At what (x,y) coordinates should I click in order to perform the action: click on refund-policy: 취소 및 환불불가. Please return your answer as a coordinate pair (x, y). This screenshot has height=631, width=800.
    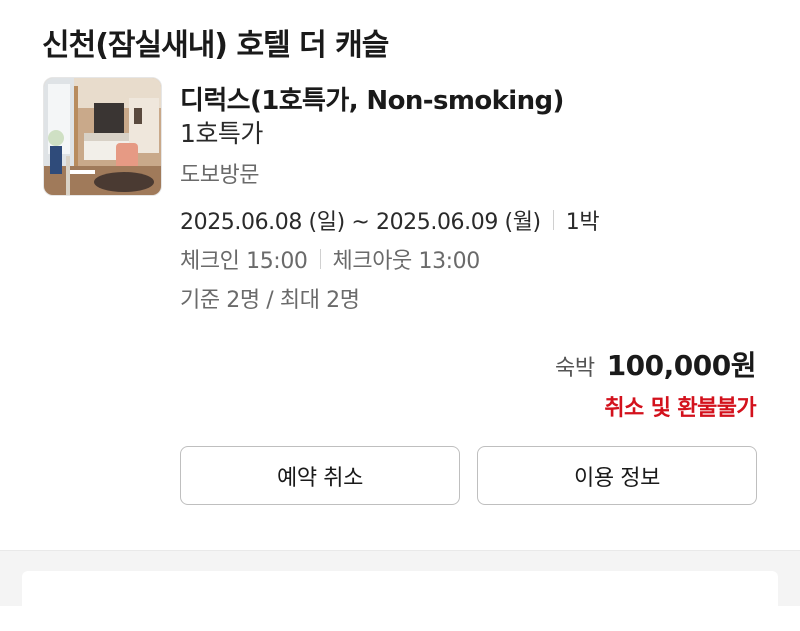
    Looking at the image, I should click on (680, 408).